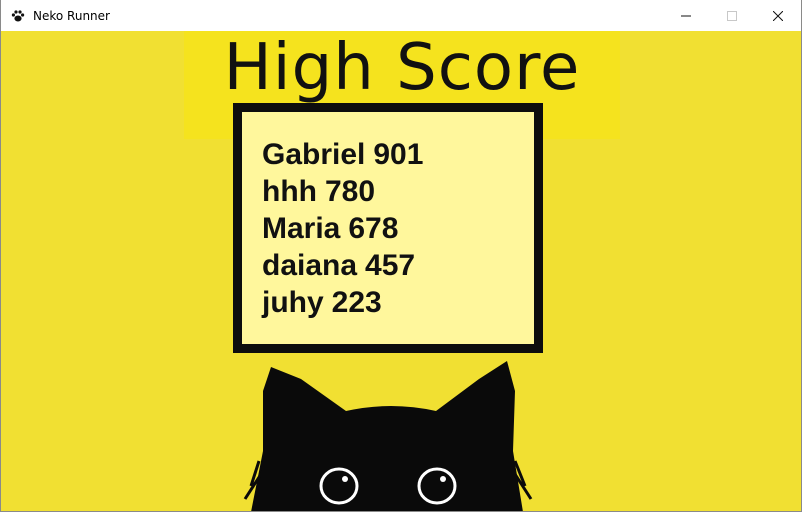  I want to click on score-entry: Maria 678, so click(342, 228).